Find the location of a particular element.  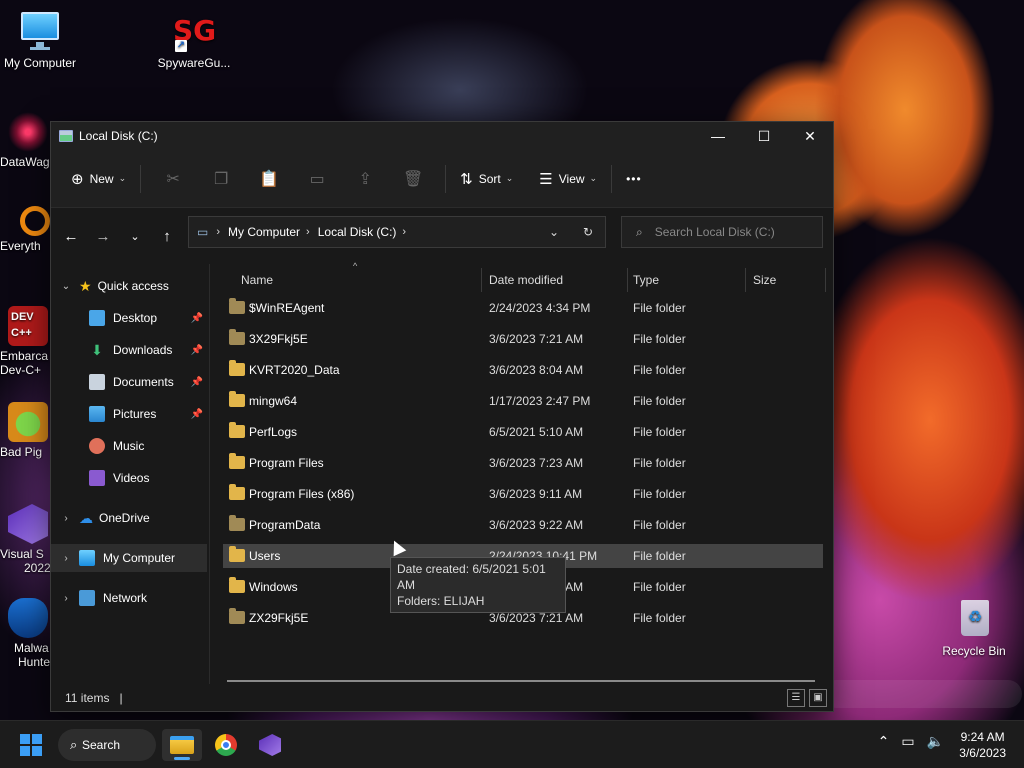

recycle-bin-icon: ♻ is located at coordinates (974, 619).